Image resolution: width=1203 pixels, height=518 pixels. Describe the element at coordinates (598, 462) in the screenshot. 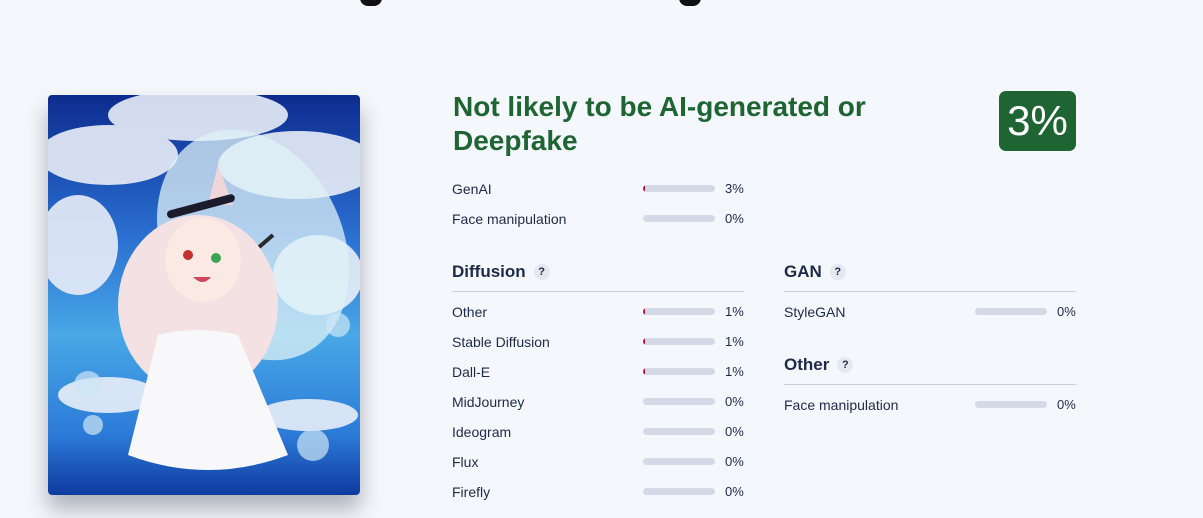

I see `diffusion-row: Flux 0%` at that location.